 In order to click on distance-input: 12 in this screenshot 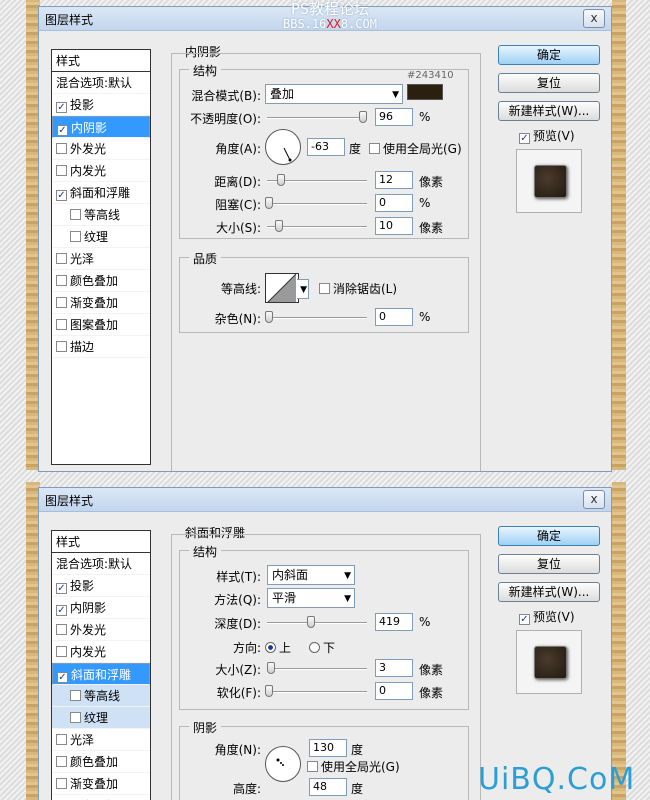, I will do `click(394, 180)`.